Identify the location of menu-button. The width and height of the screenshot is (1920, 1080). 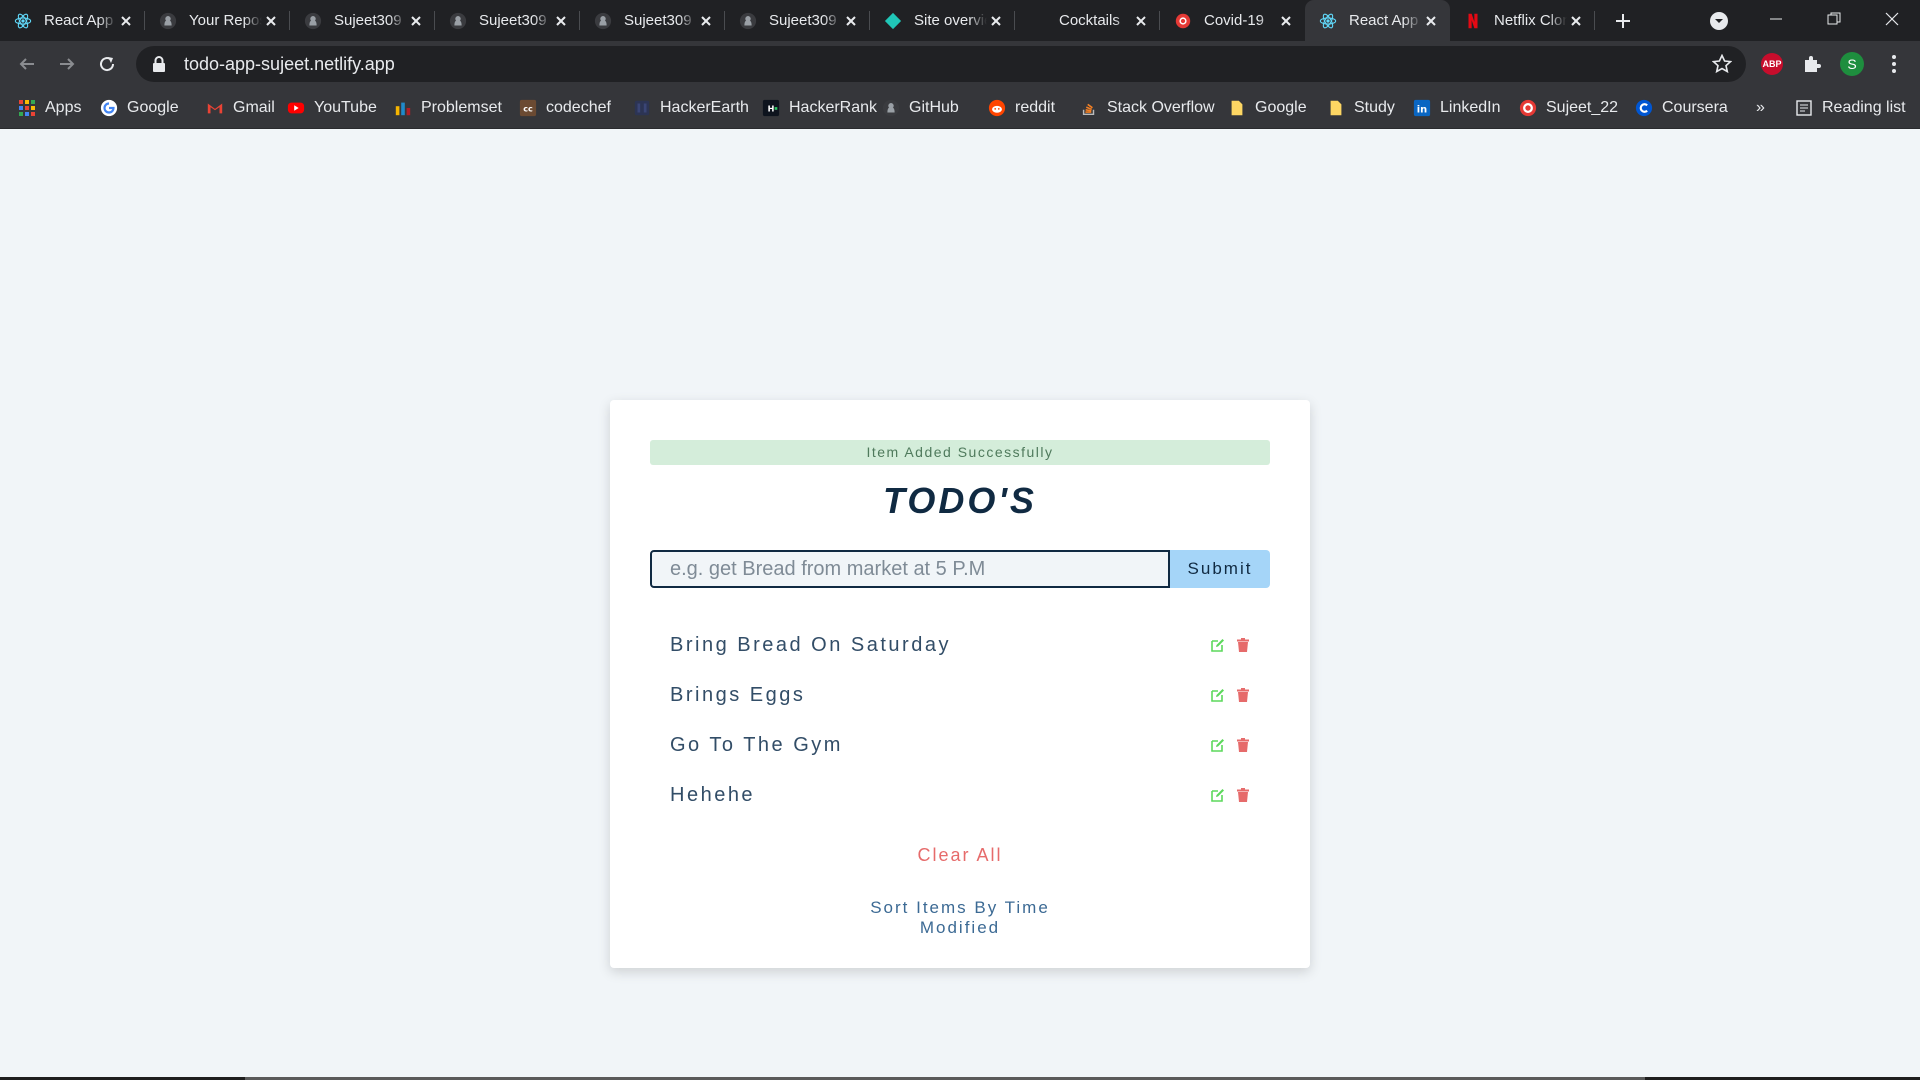
(1894, 64).